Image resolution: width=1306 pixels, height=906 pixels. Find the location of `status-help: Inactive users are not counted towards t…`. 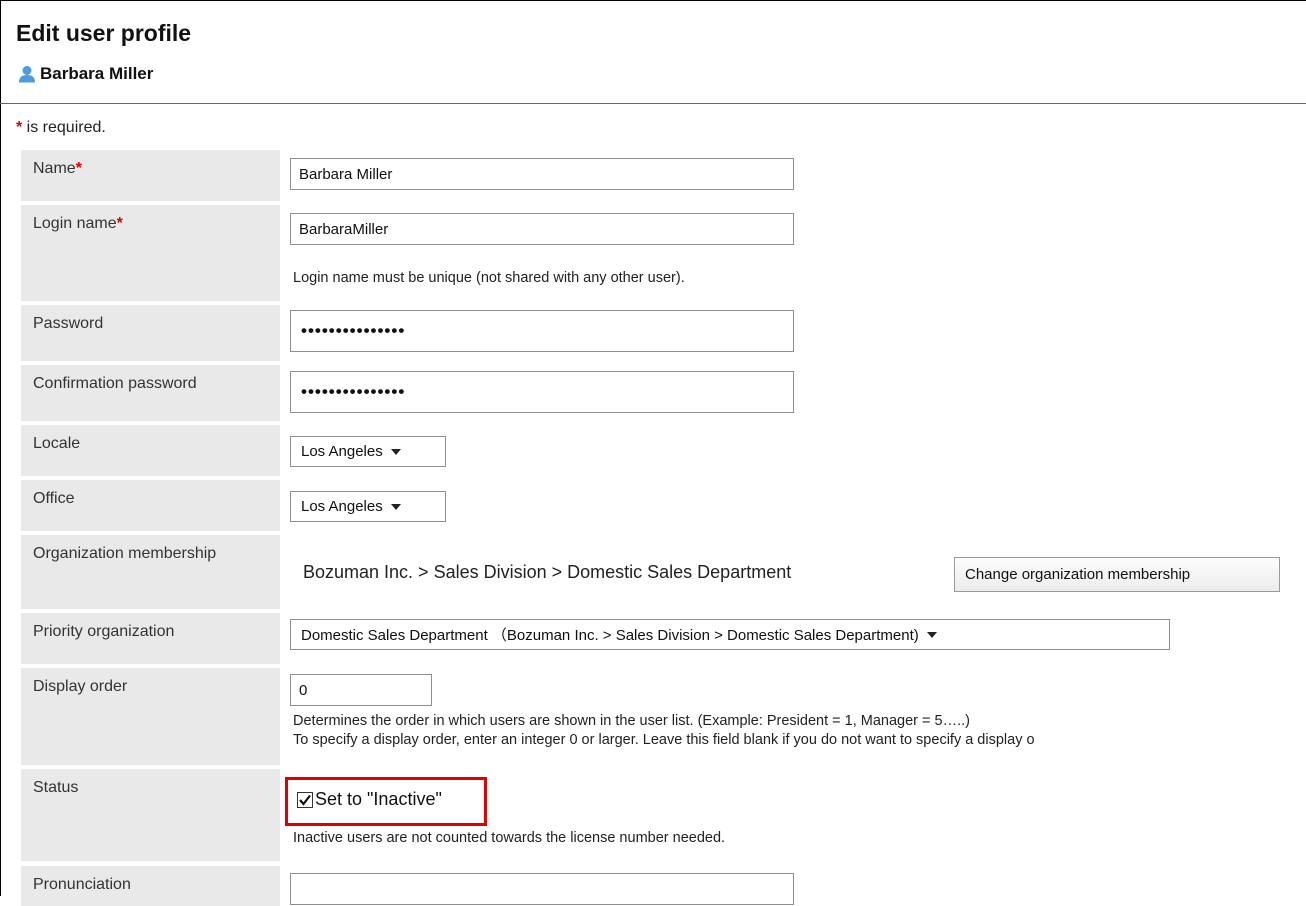

status-help: Inactive users are not counted towards t… is located at coordinates (509, 838).